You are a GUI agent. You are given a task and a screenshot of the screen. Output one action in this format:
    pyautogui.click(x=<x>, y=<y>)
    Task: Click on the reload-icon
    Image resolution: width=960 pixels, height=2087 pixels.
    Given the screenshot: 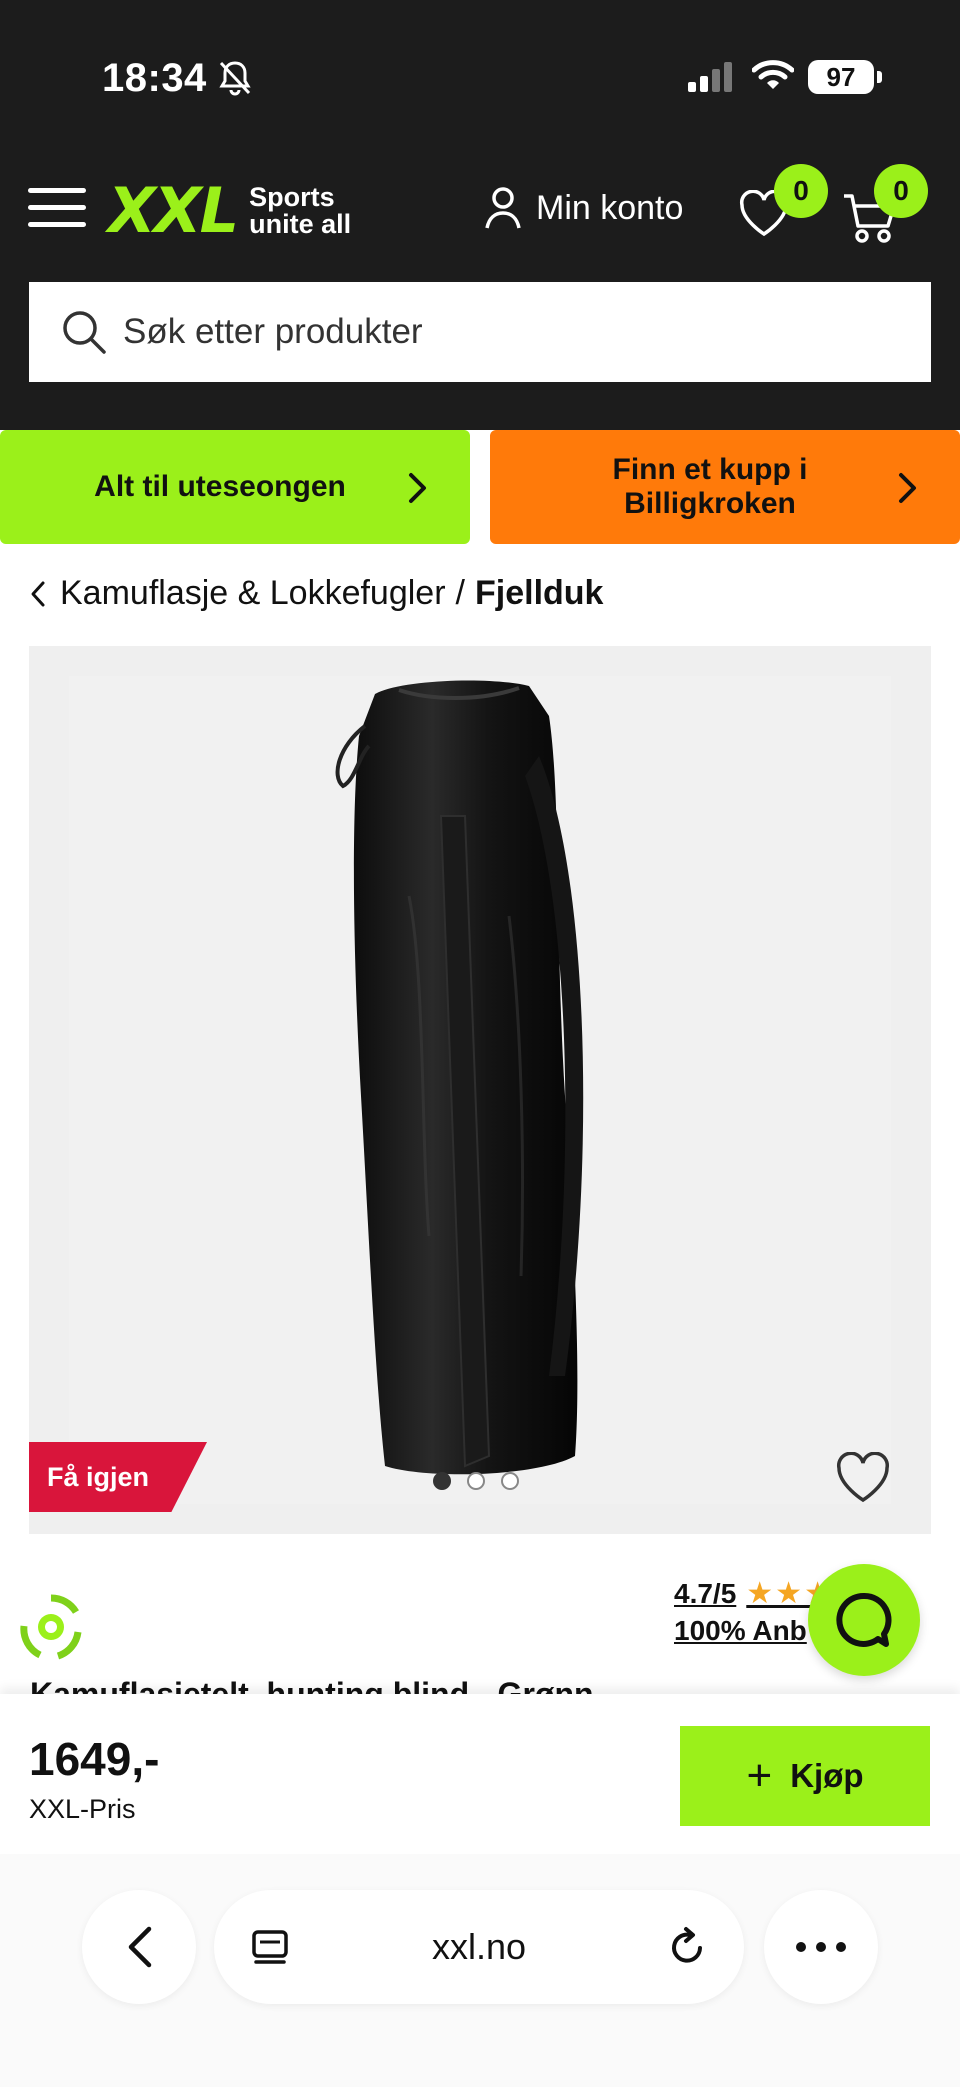 What is the action you would take?
    pyautogui.click(x=687, y=1947)
    